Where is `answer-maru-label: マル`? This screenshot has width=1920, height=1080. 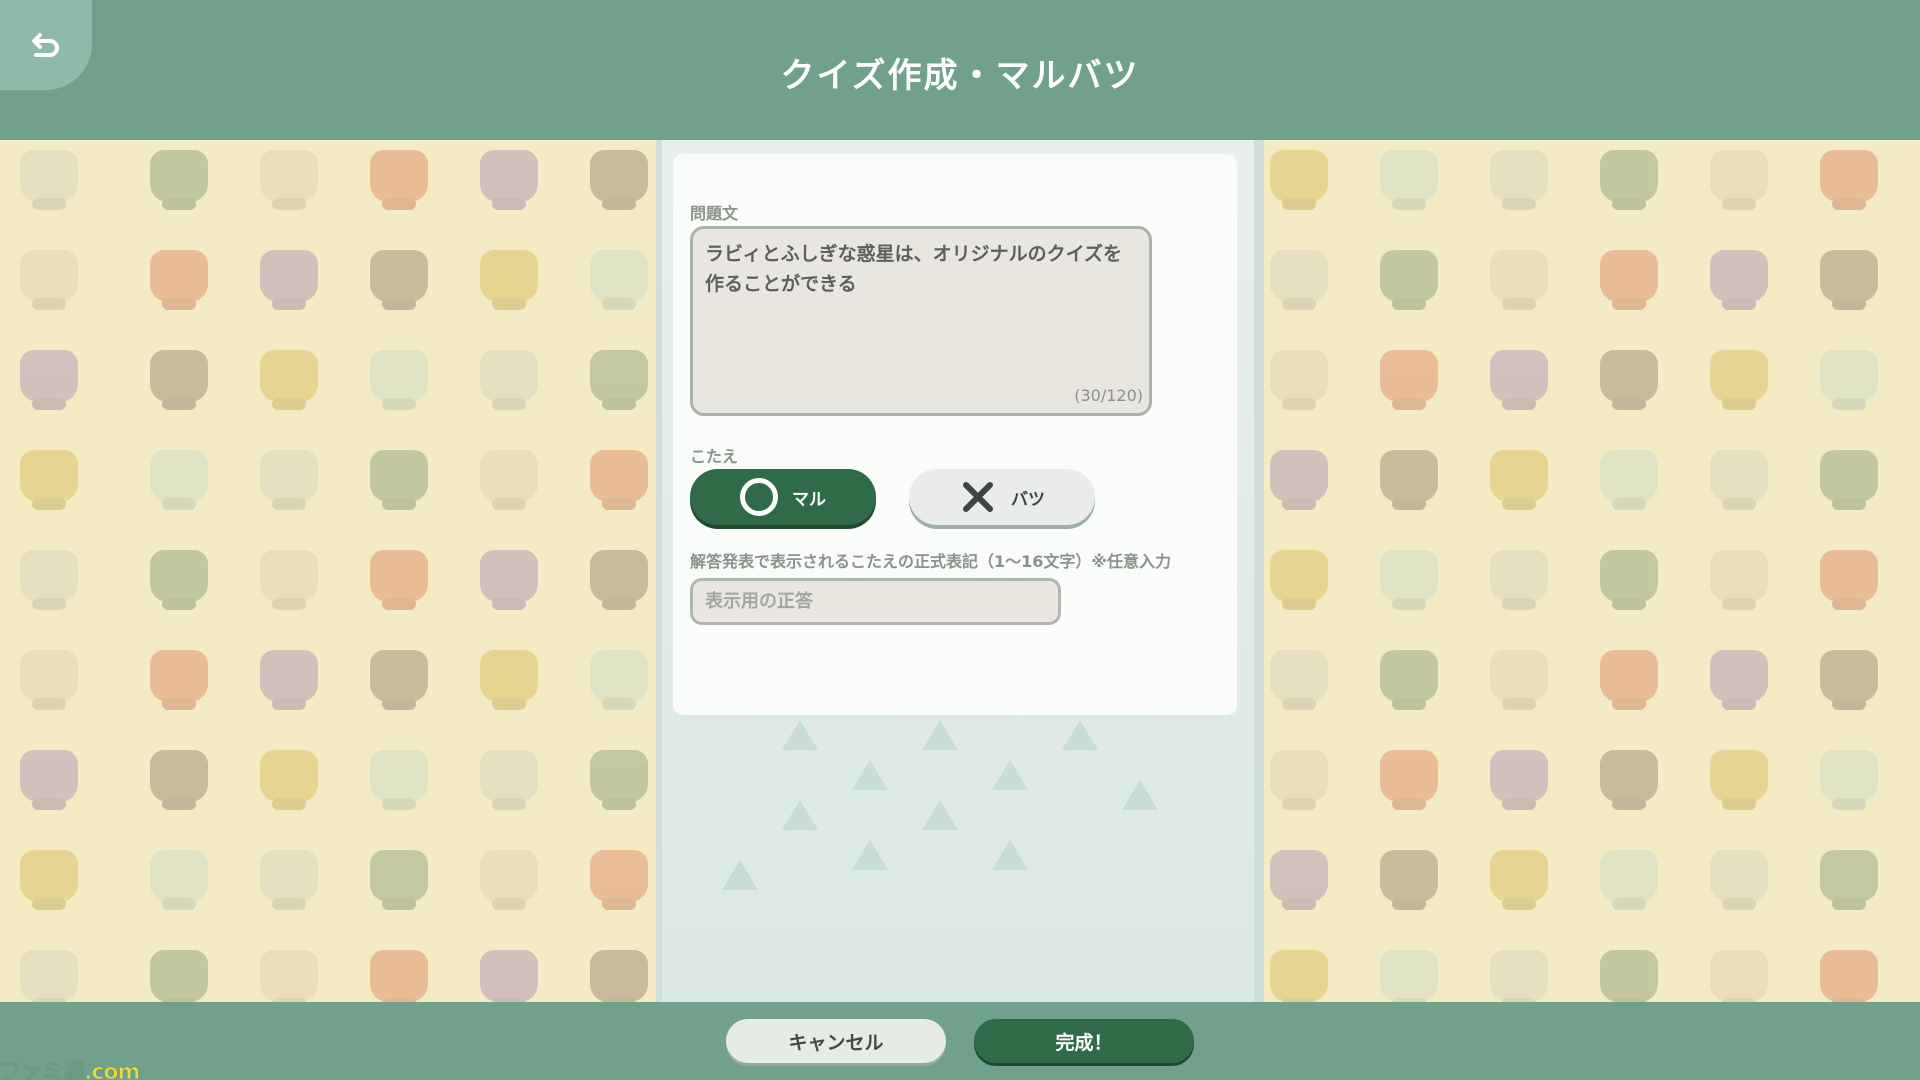 answer-maru-label: マル is located at coordinates (809, 499).